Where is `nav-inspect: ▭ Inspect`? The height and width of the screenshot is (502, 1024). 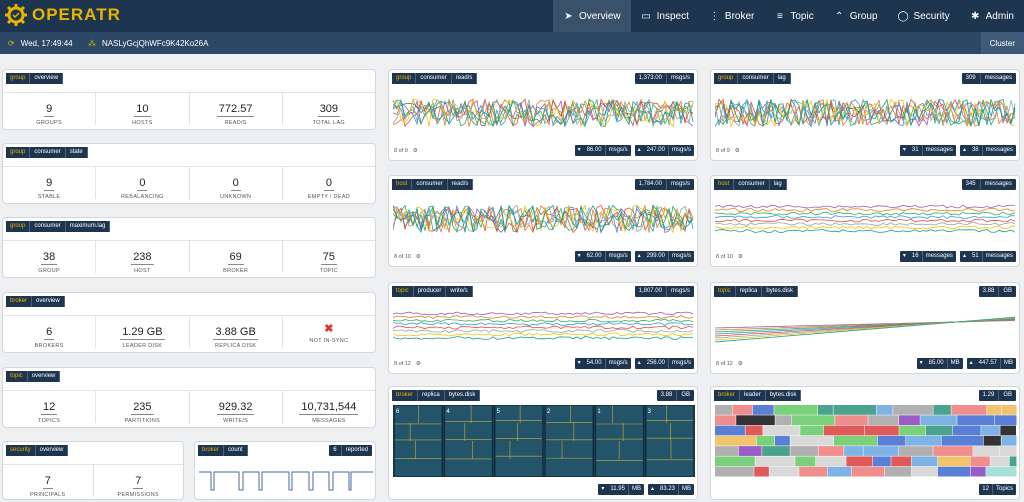 nav-inspect: ▭ Inspect is located at coordinates (665, 16).